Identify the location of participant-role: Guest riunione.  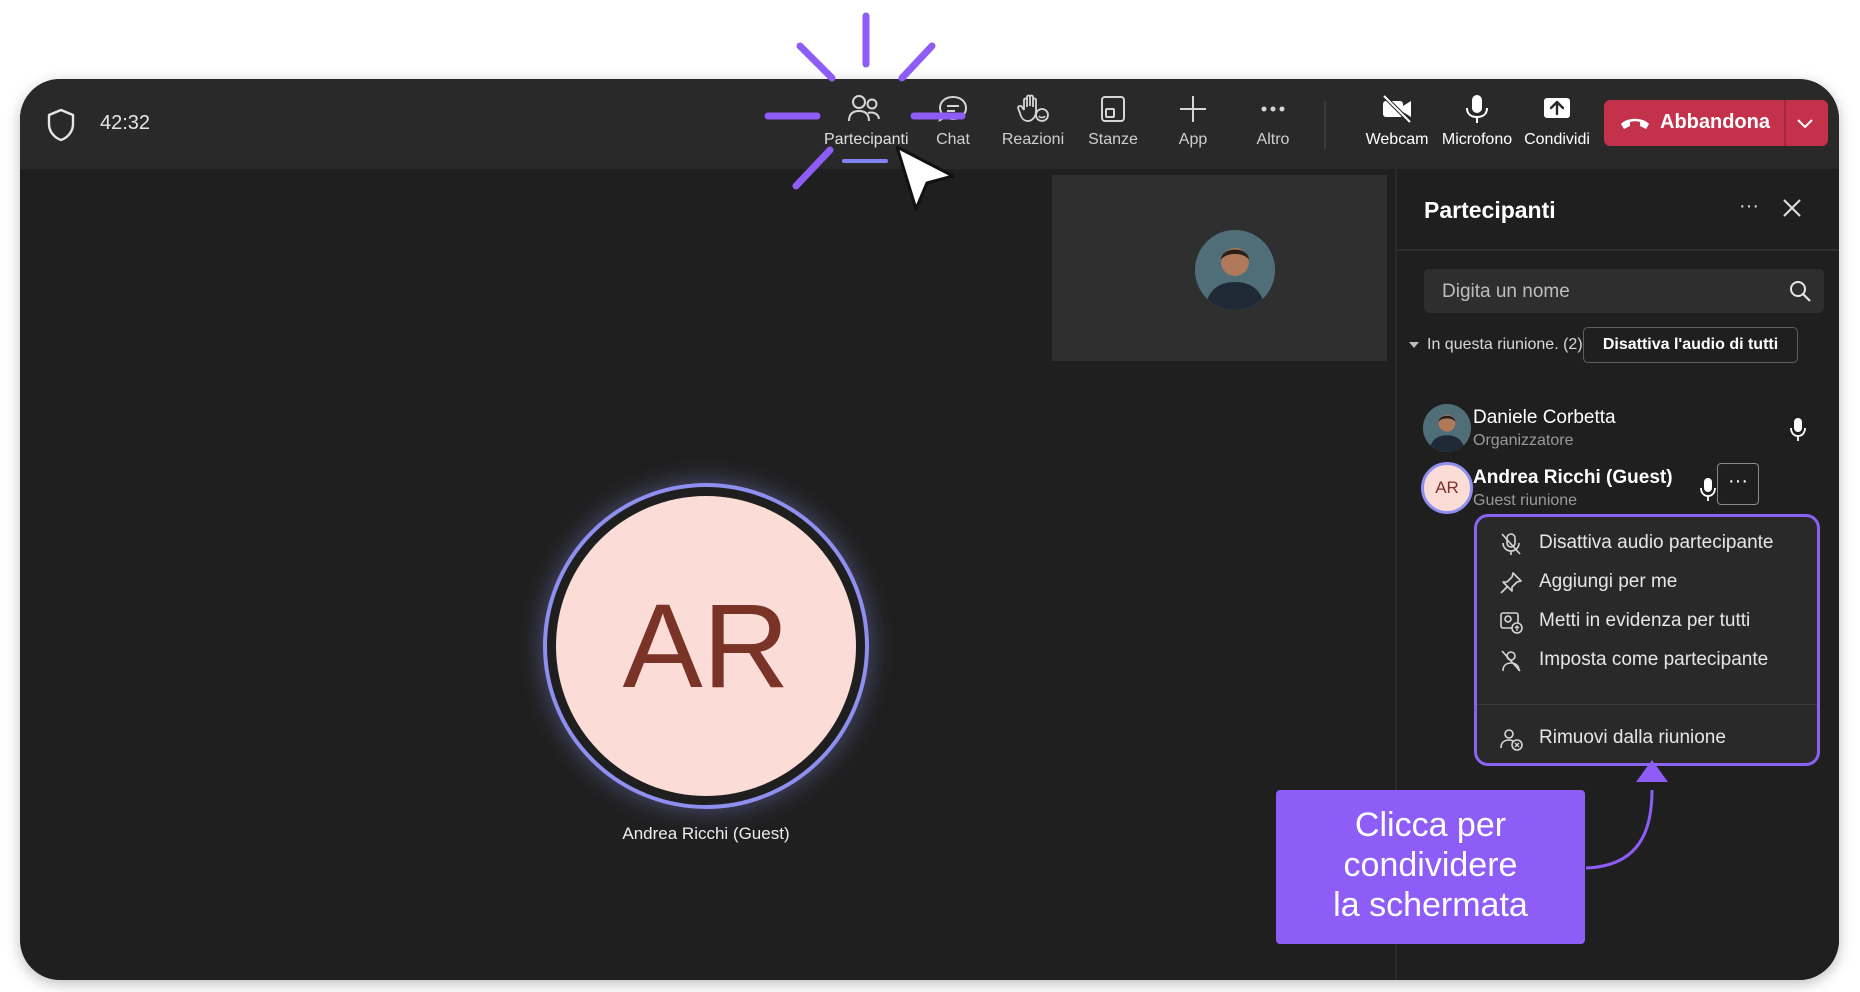
(1525, 500).